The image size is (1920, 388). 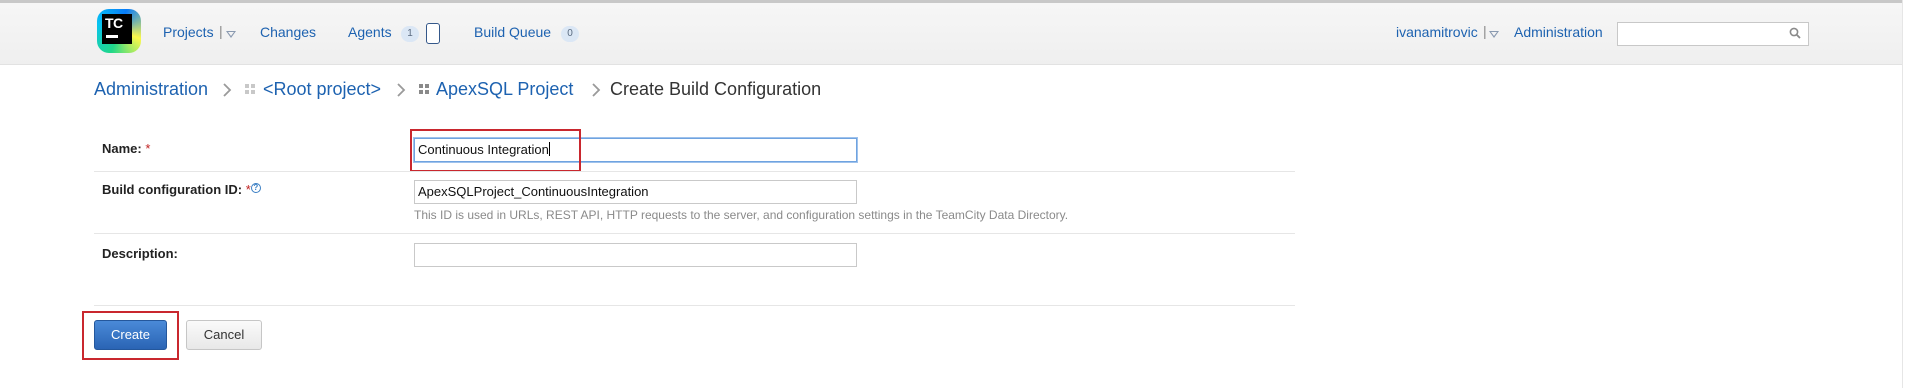 What do you see at coordinates (255, 188) in the screenshot?
I see `help-icon: ?` at bounding box center [255, 188].